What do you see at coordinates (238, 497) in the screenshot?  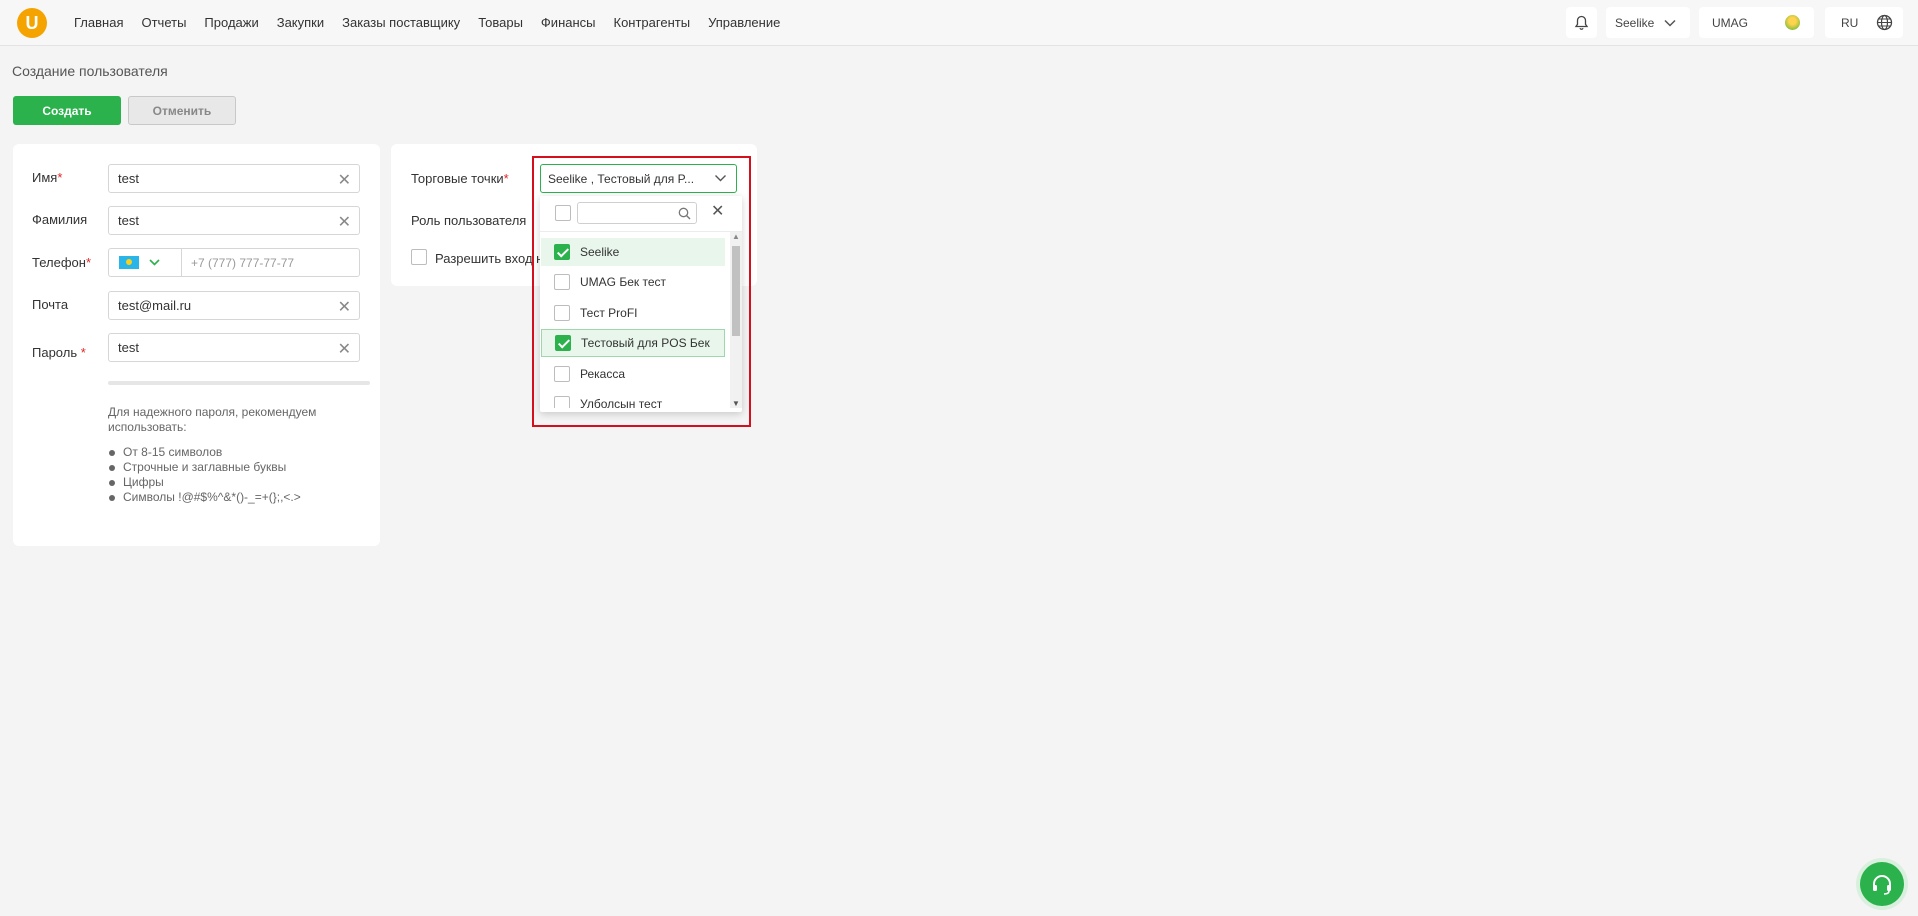 I see `password-rule: Символы !@#$%^&*()-_=+(};,<.>` at bounding box center [238, 497].